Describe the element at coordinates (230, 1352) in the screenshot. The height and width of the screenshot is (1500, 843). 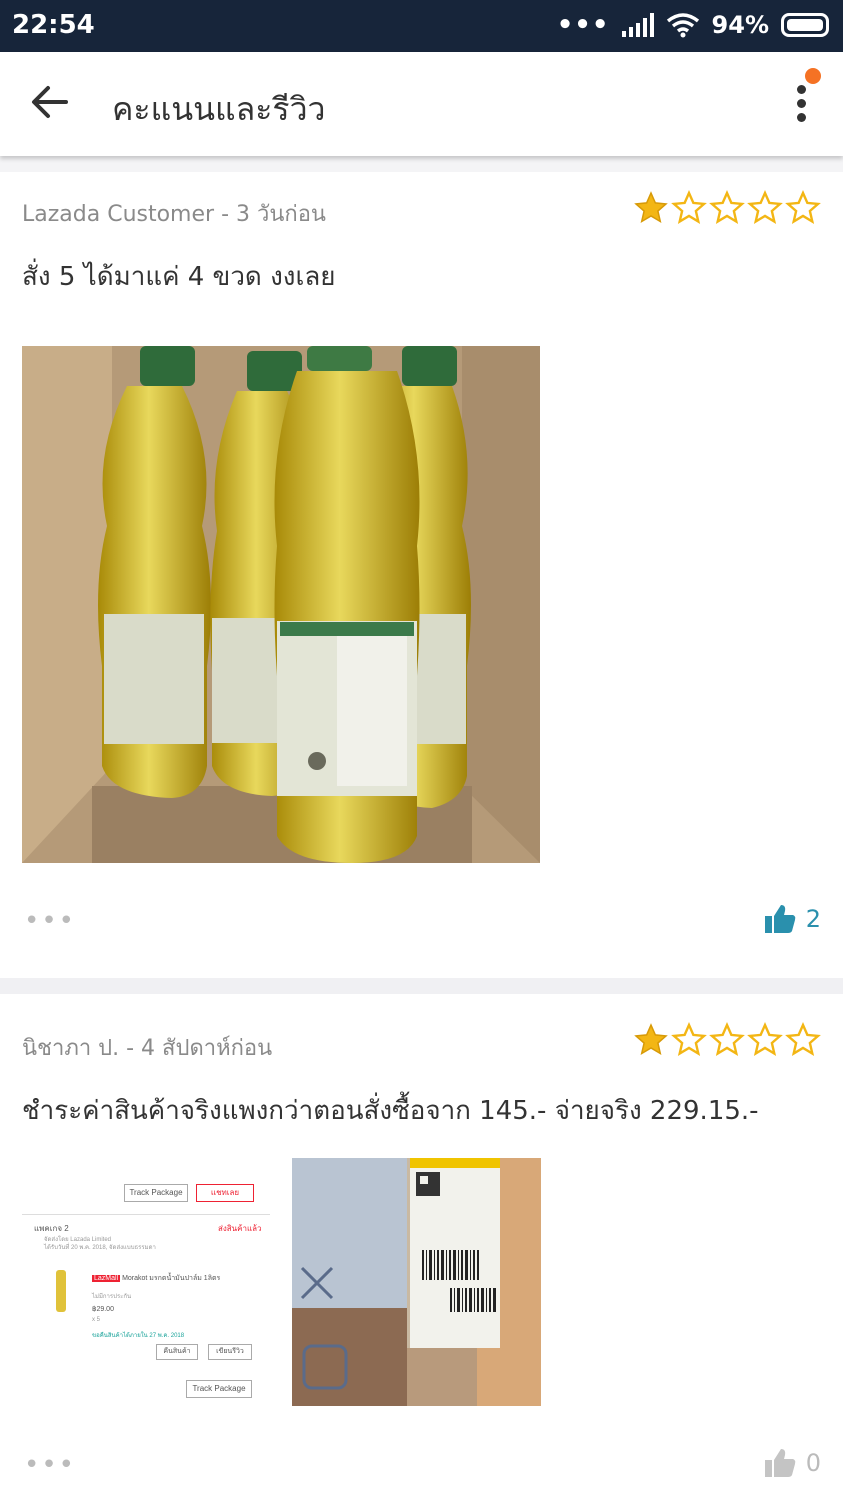
I see `order-review-button: เขียนรีวิว` at that location.